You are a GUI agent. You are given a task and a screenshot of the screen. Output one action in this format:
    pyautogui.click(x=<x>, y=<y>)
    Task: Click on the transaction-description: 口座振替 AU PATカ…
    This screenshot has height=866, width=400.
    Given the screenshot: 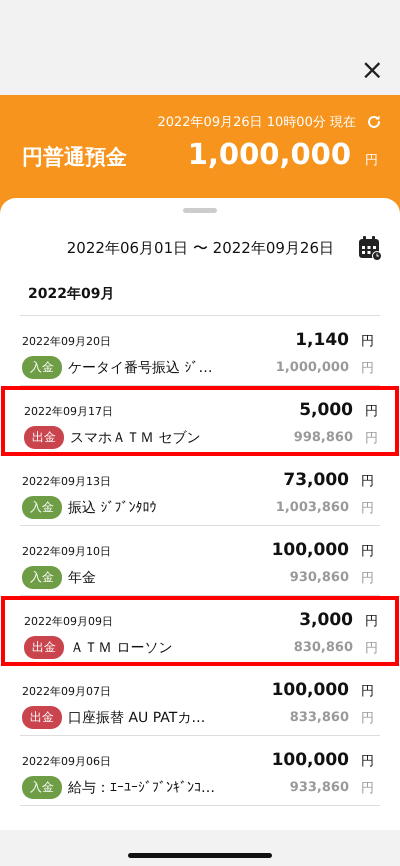 What is the action you would take?
    pyautogui.click(x=137, y=717)
    